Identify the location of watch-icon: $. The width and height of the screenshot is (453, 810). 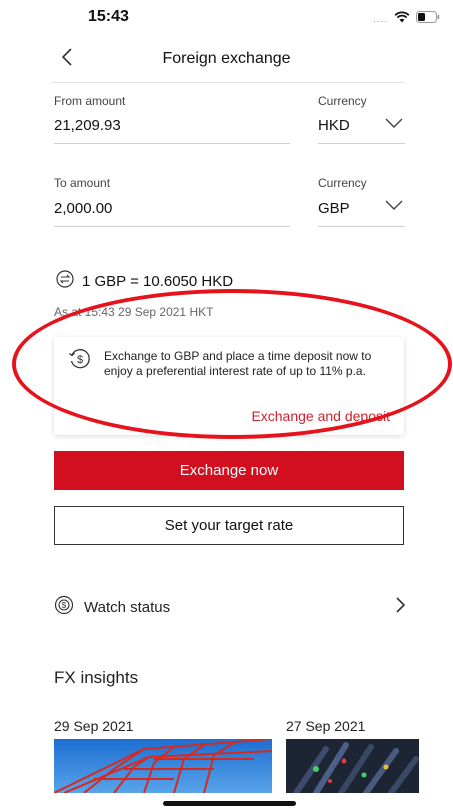
(64, 607).